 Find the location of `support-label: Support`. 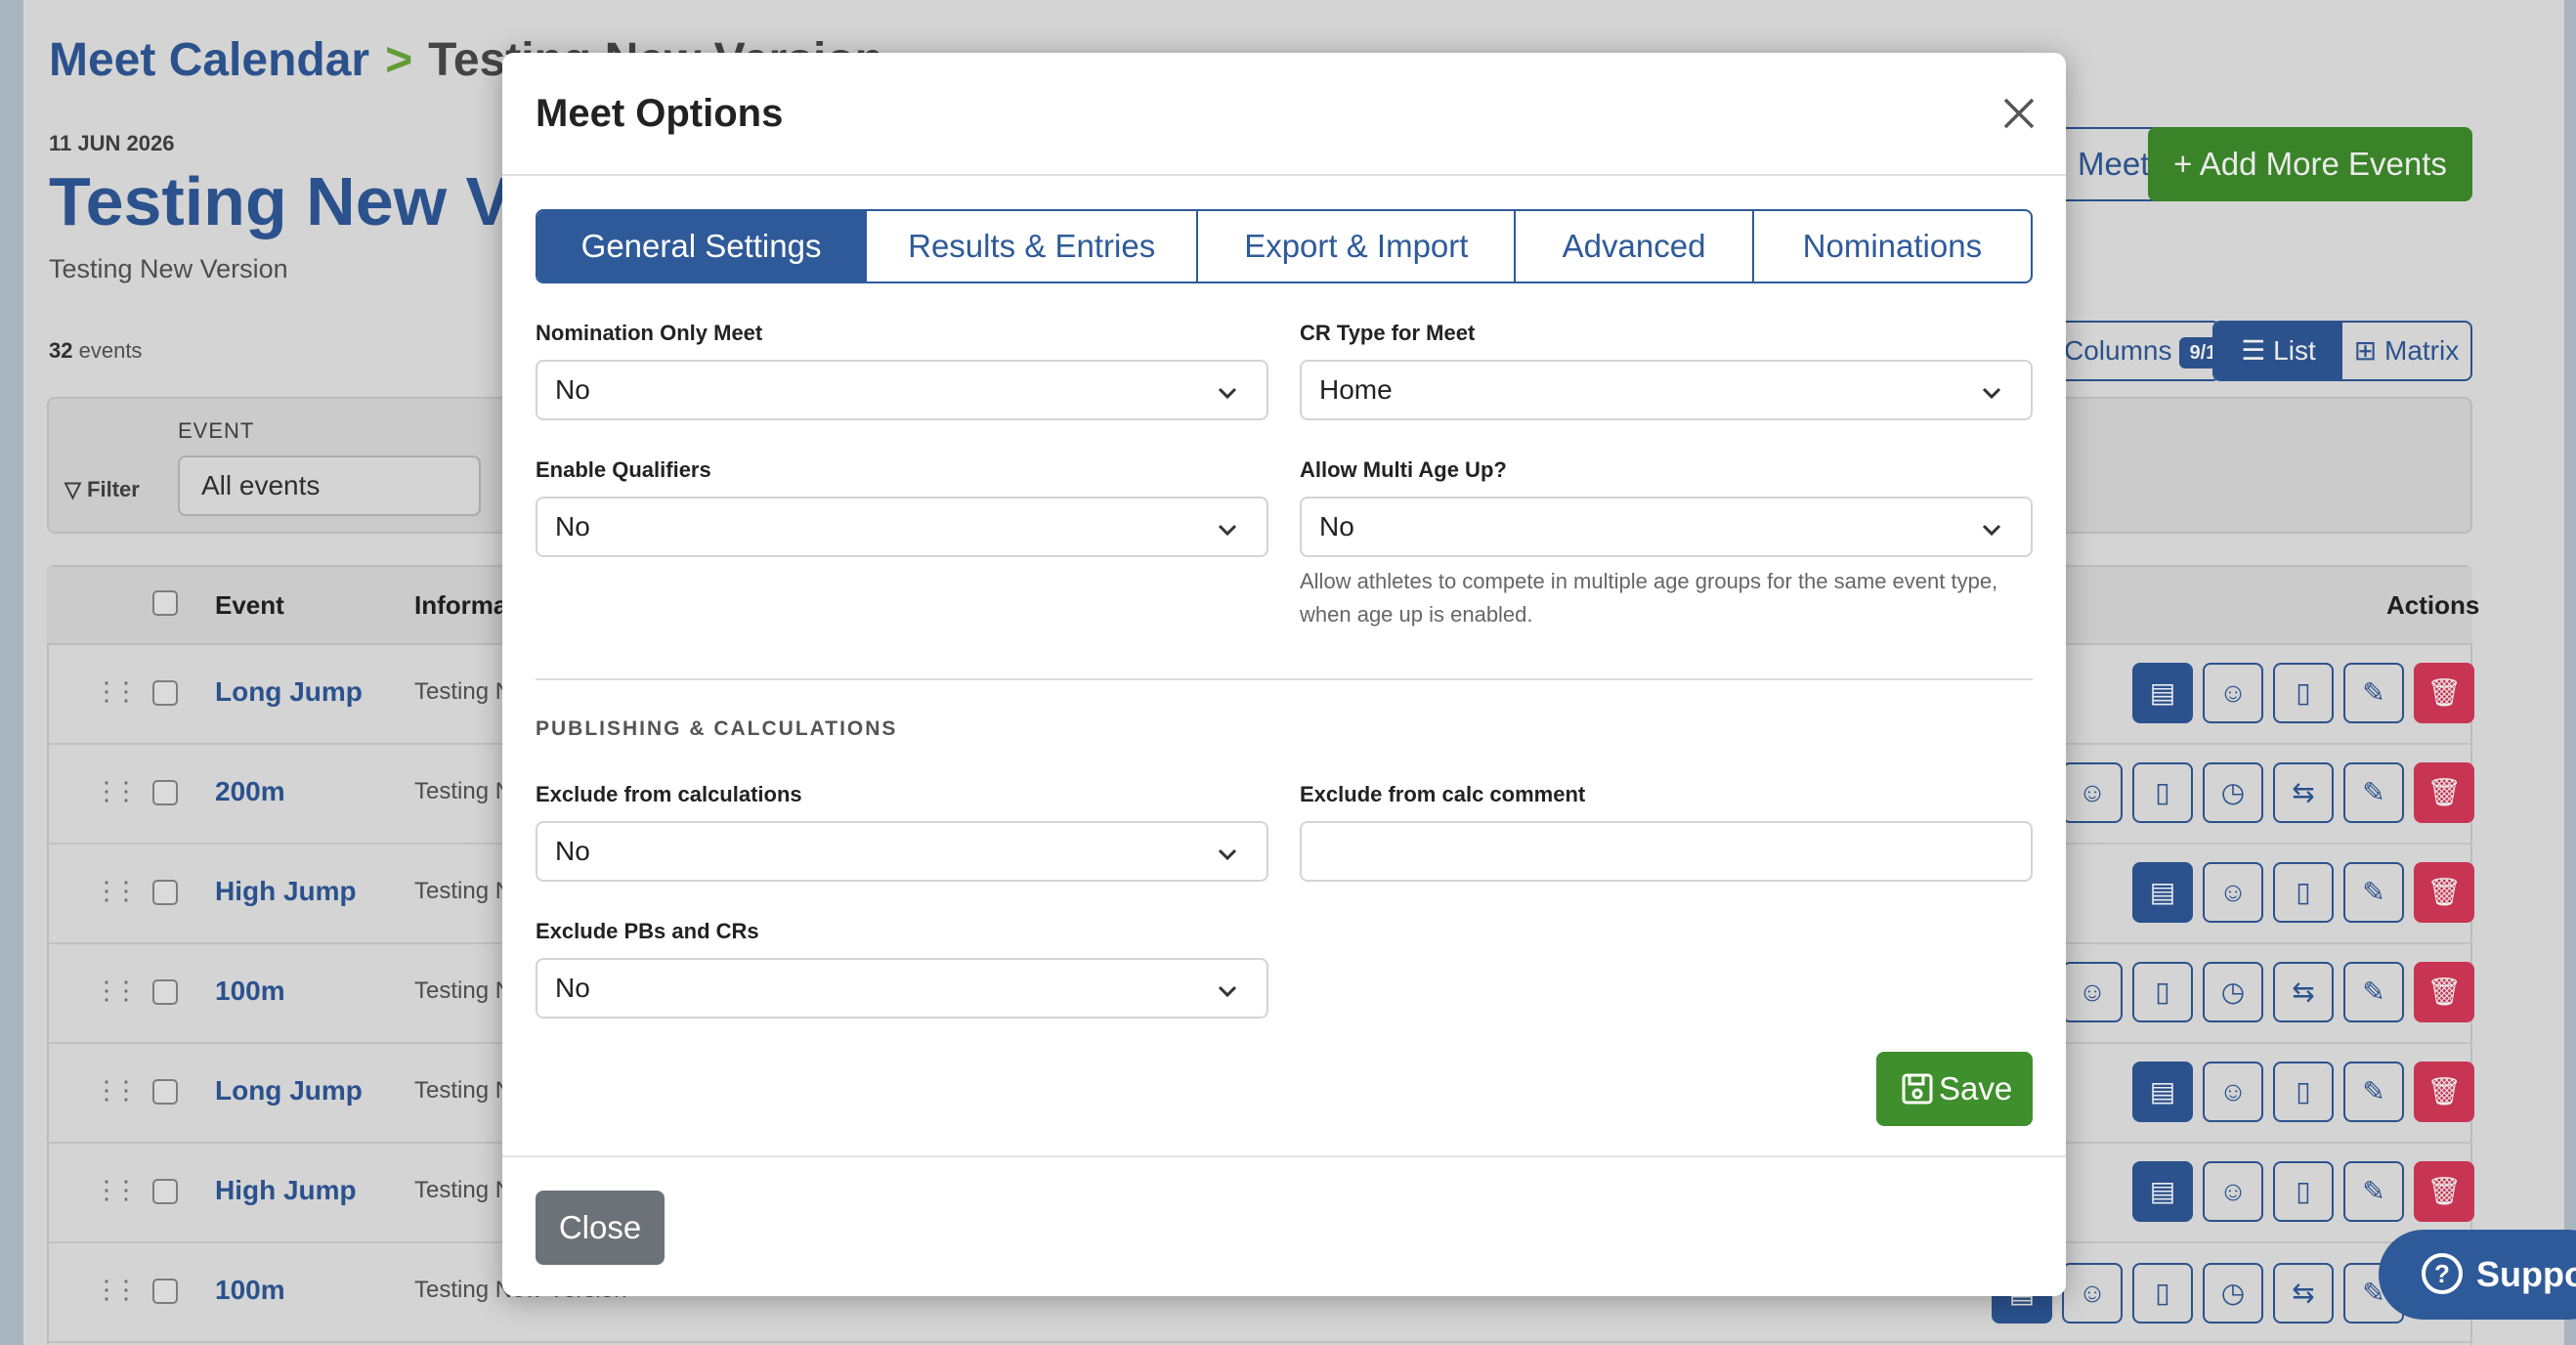

support-label: Support is located at coordinates (2526, 1274).